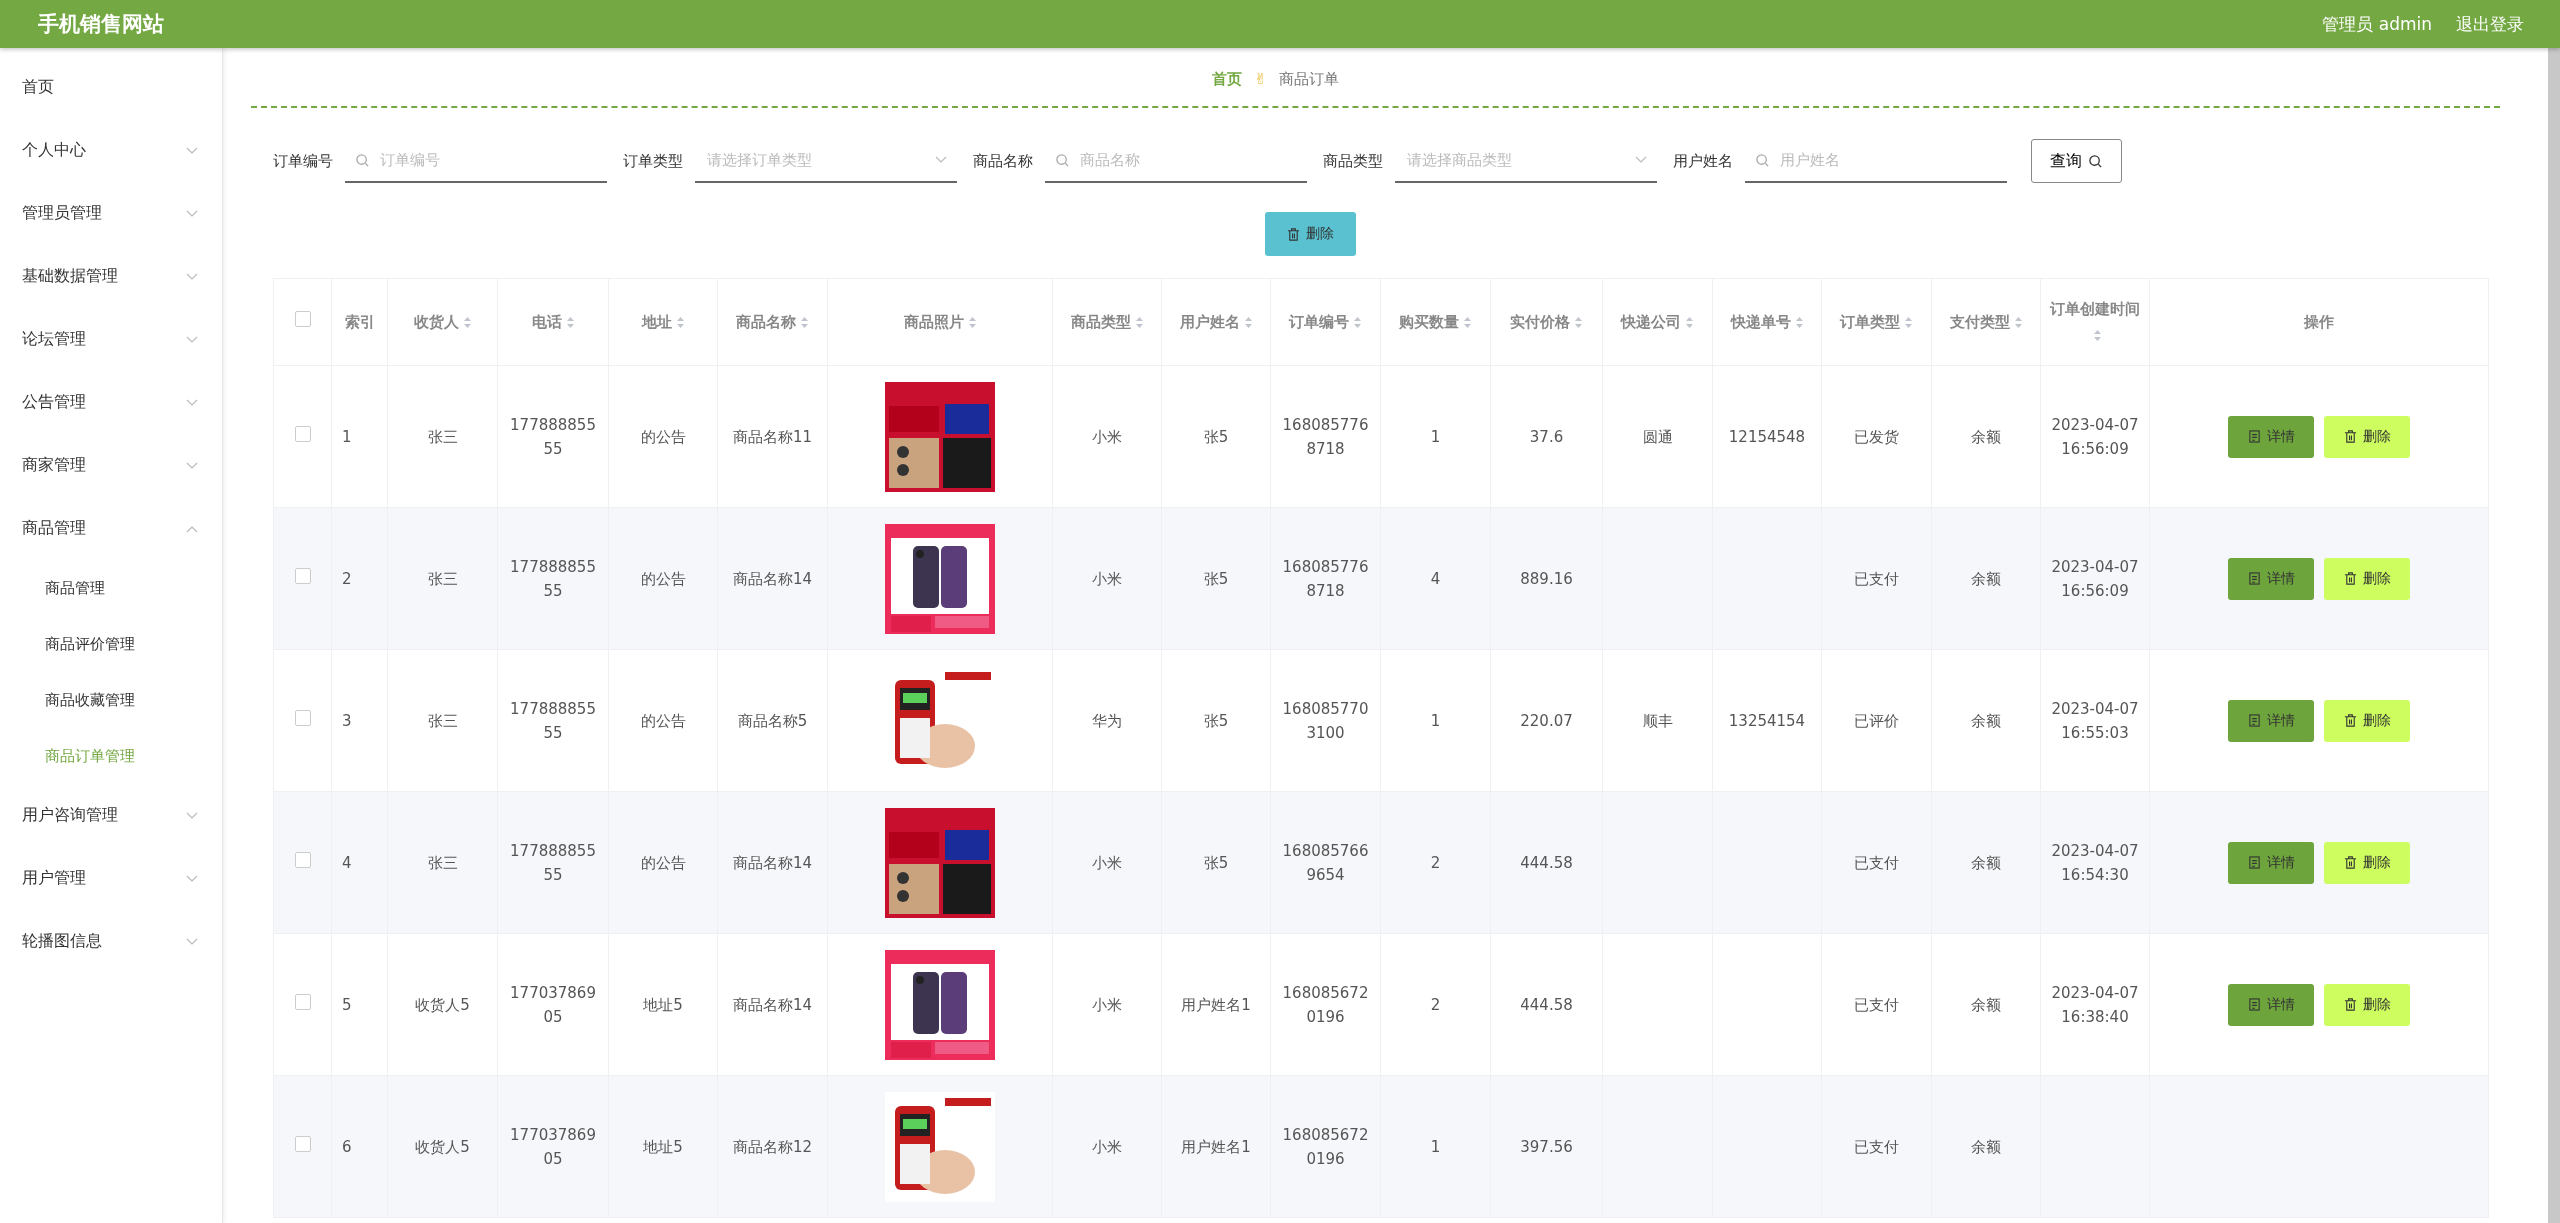 Image resolution: width=2560 pixels, height=1223 pixels. I want to click on table-cell: 1680856720196, so click(1325, 1004).